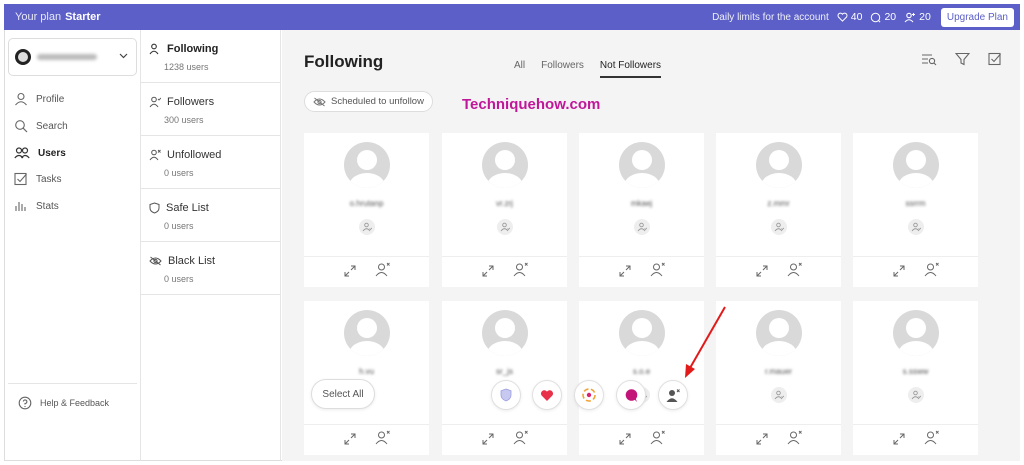  What do you see at coordinates (962, 61) in the screenshot?
I see `filter-icon` at bounding box center [962, 61].